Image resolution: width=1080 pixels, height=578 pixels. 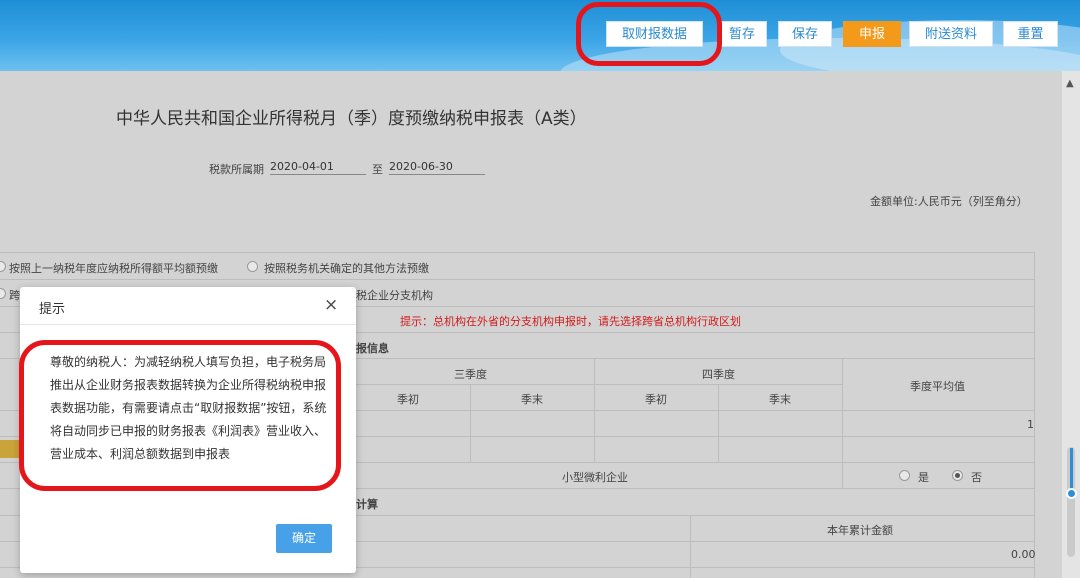 What do you see at coordinates (1030, 34) in the screenshot?
I see `reset-button: 重置` at bounding box center [1030, 34].